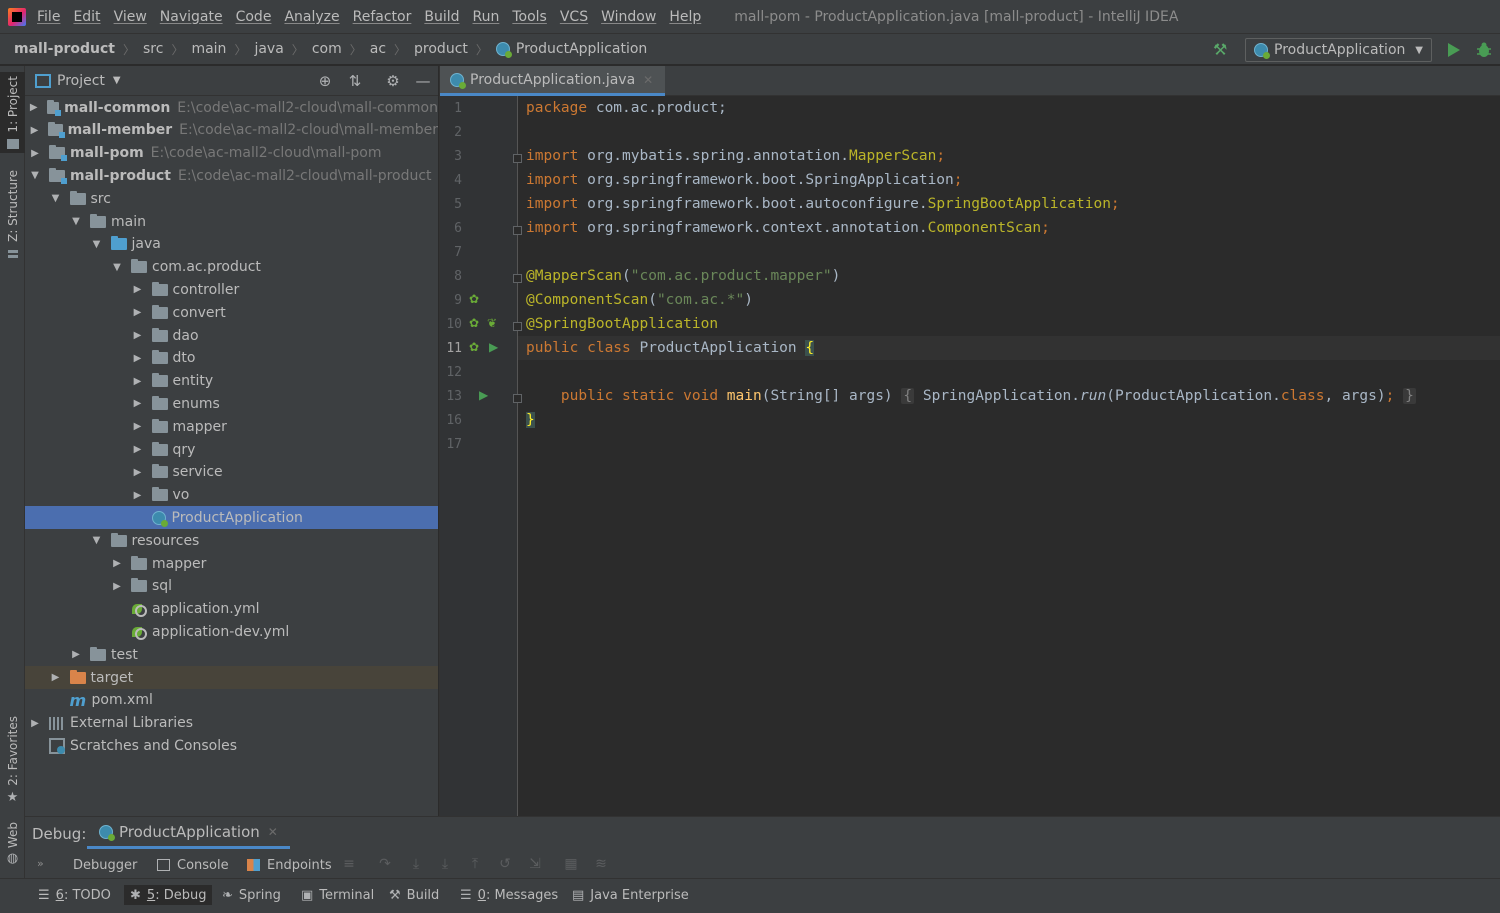 The image size is (1500, 913). What do you see at coordinates (571, 864) in the screenshot?
I see `evaluate-expression-icon: ▦` at bounding box center [571, 864].